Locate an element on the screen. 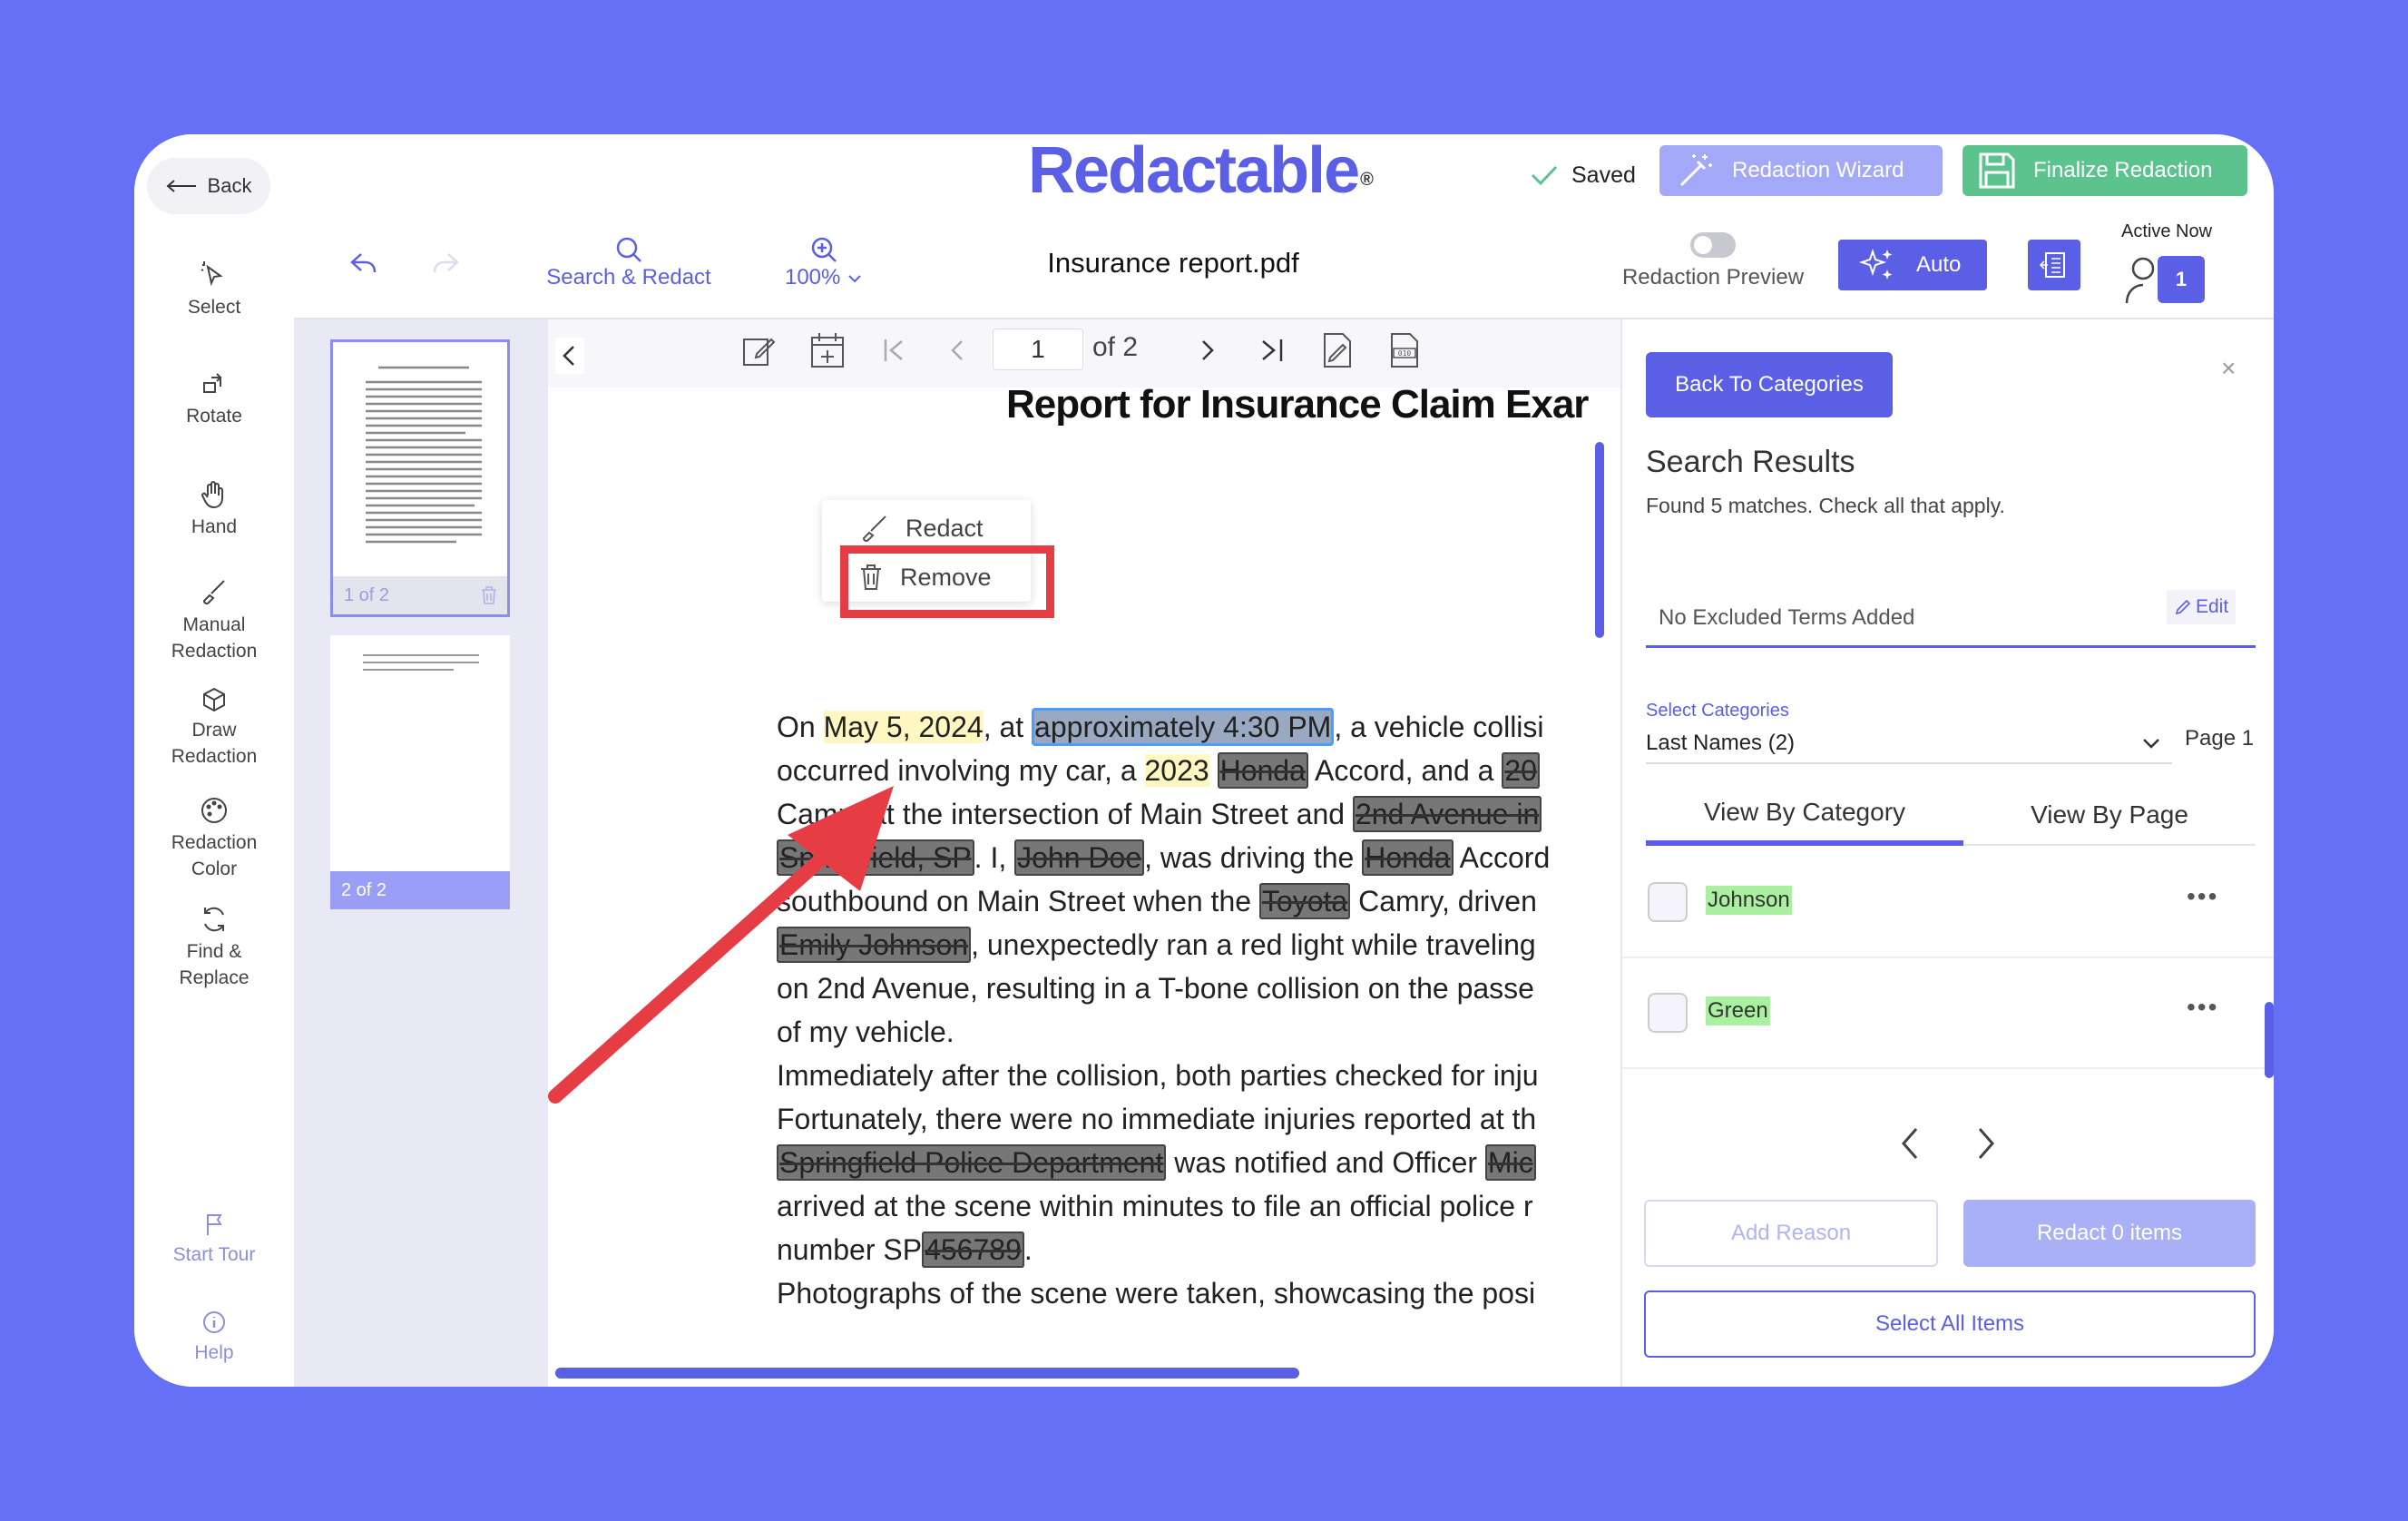 This screenshot has width=2408, height=1521. search-redact-button: Search & Redact is located at coordinates (629, 262).